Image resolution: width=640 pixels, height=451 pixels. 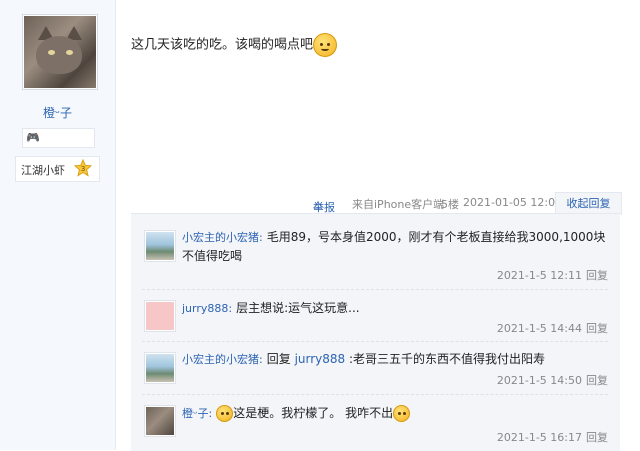 I want to click on post-time: 2021-01-05 12:06, so click(x=513, y=202).